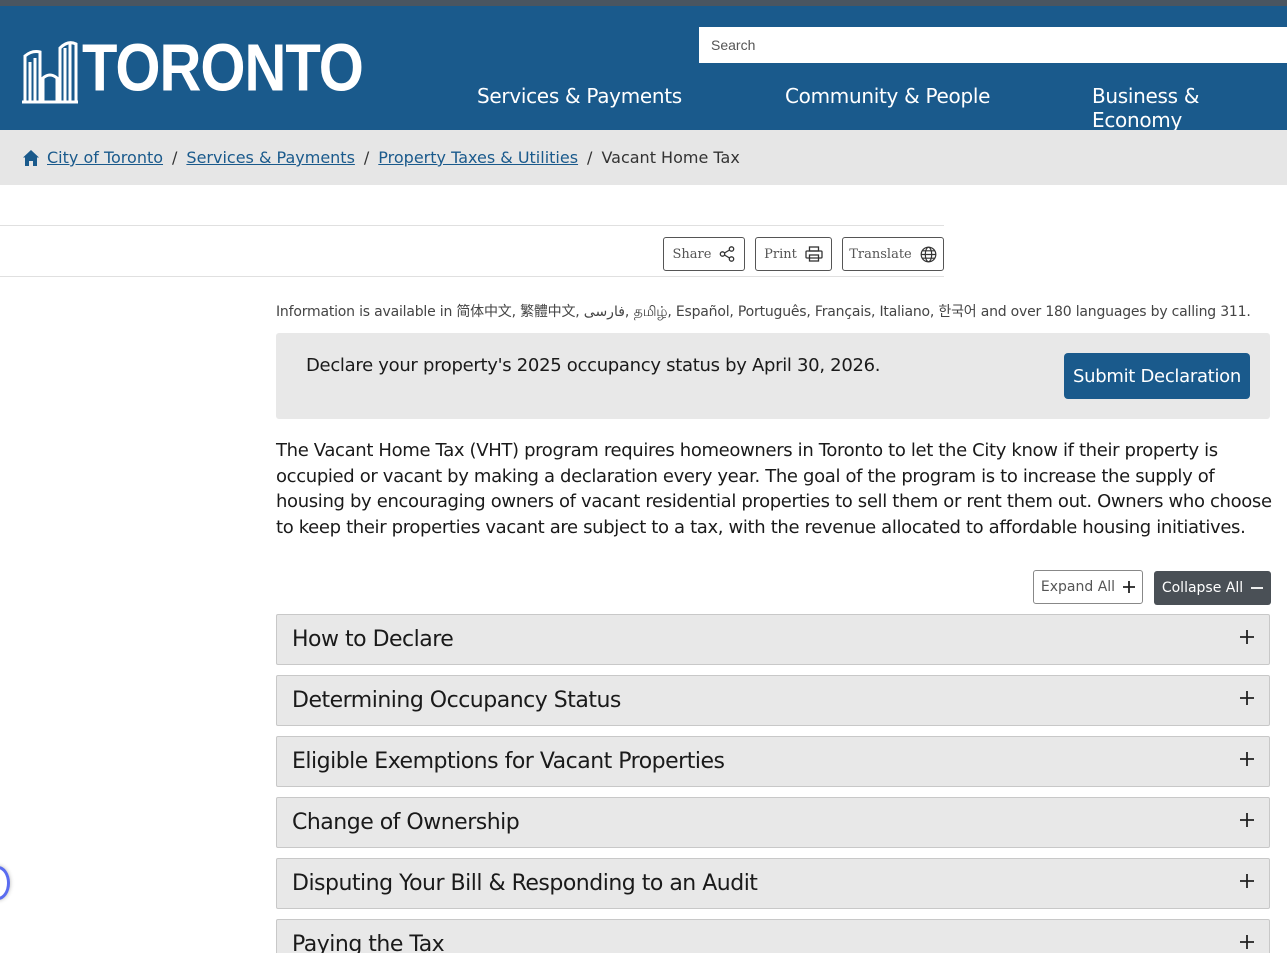 This screenshot has height=953, width=1287. I want to click on nav-community-people: Community & People, so click(887, 96).